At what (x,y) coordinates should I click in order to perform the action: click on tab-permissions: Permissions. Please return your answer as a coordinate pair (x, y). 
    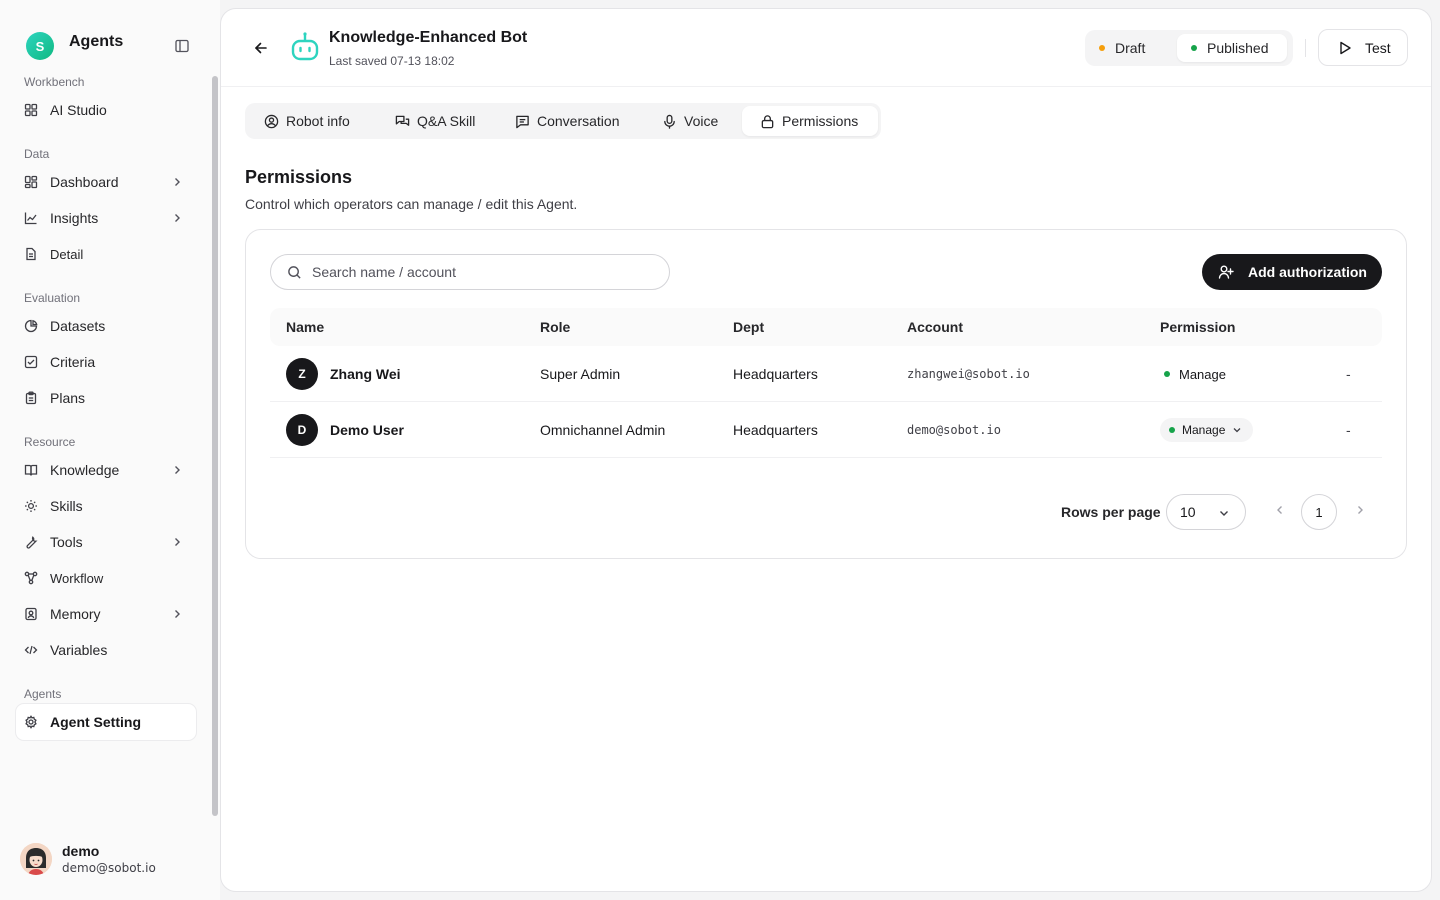
    Looking at the image, I should click on (810, 121).